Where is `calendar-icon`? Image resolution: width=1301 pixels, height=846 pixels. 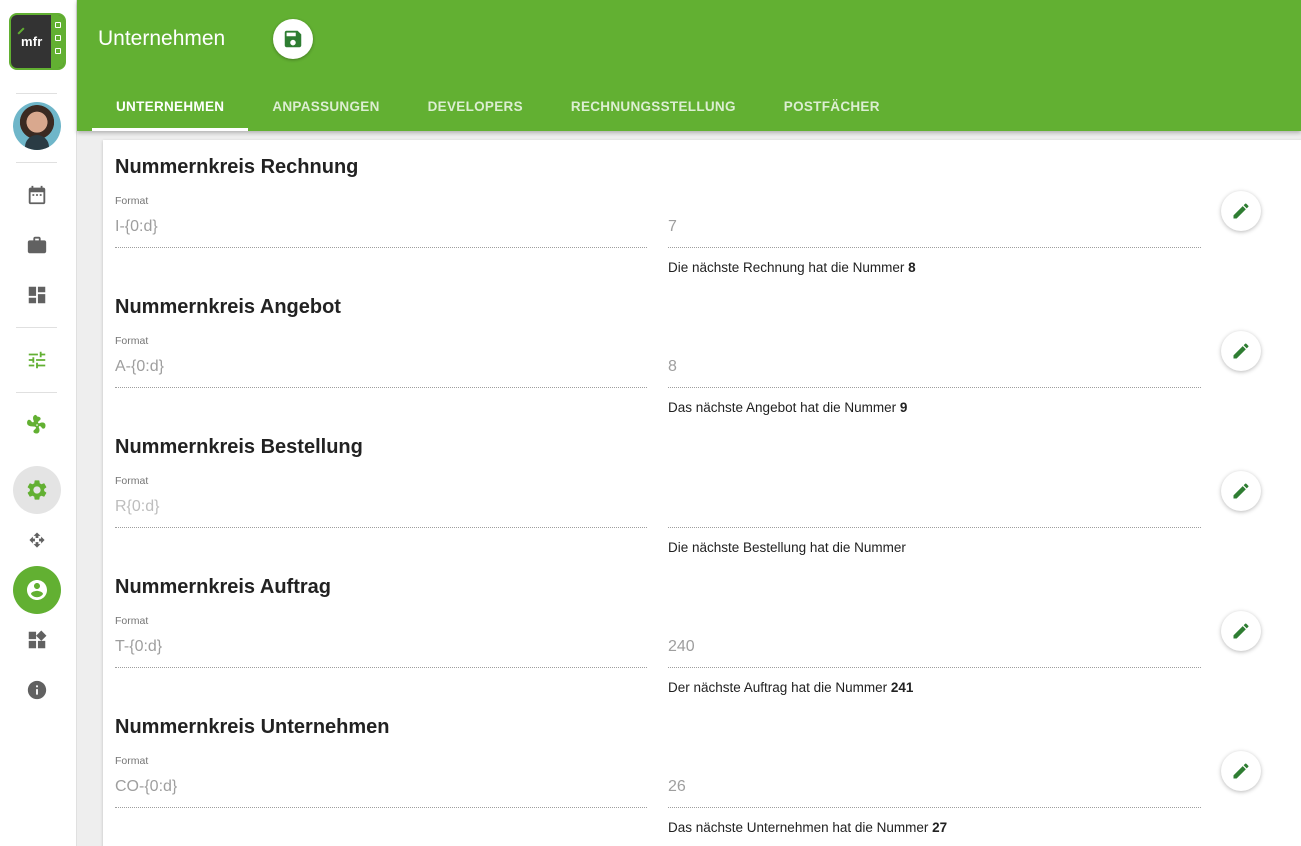 calendar-icon is located at coordinates (37, 195).